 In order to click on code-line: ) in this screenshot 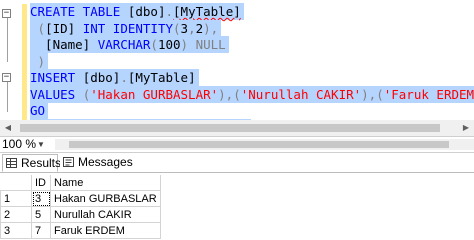, I will do `click(39, 61)`.